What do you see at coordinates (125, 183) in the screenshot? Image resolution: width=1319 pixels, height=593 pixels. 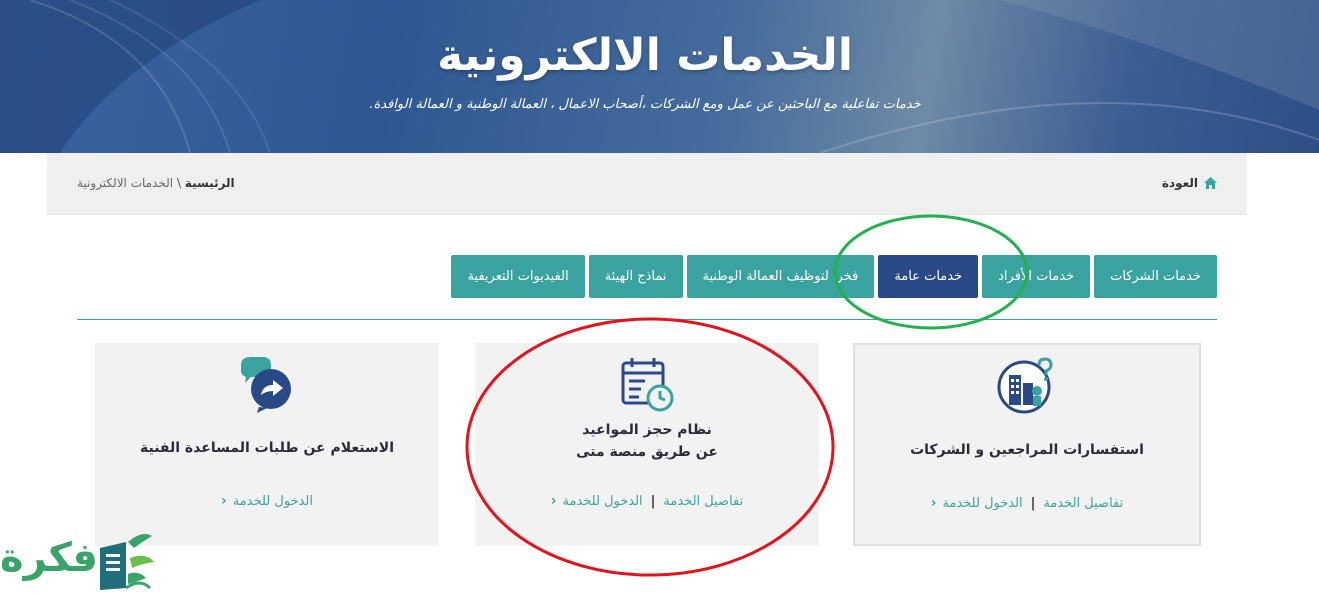 I see `breadcrumb-current: الخدمات الالكترونية` at bounding box center [125, 183].